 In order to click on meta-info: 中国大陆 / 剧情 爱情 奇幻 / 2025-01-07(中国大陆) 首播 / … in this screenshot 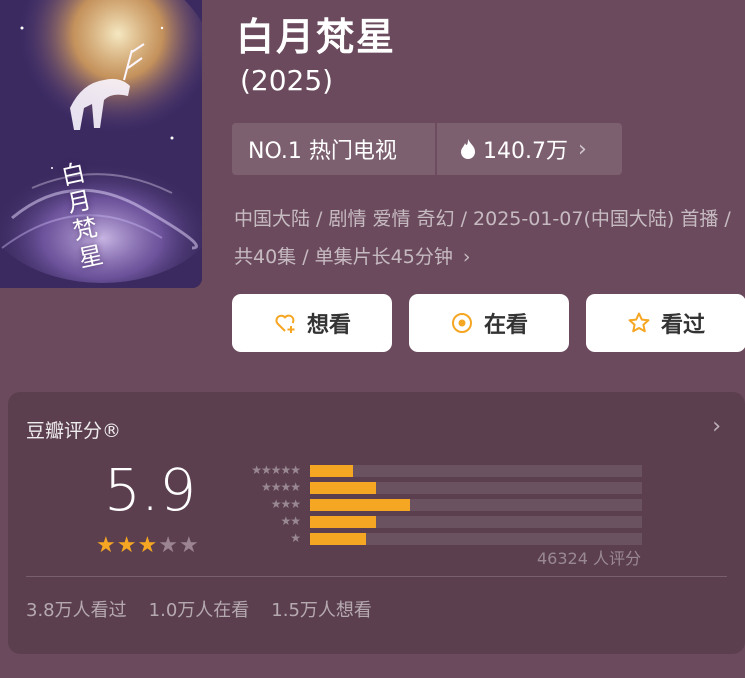, I will do `click(484, 238)`.